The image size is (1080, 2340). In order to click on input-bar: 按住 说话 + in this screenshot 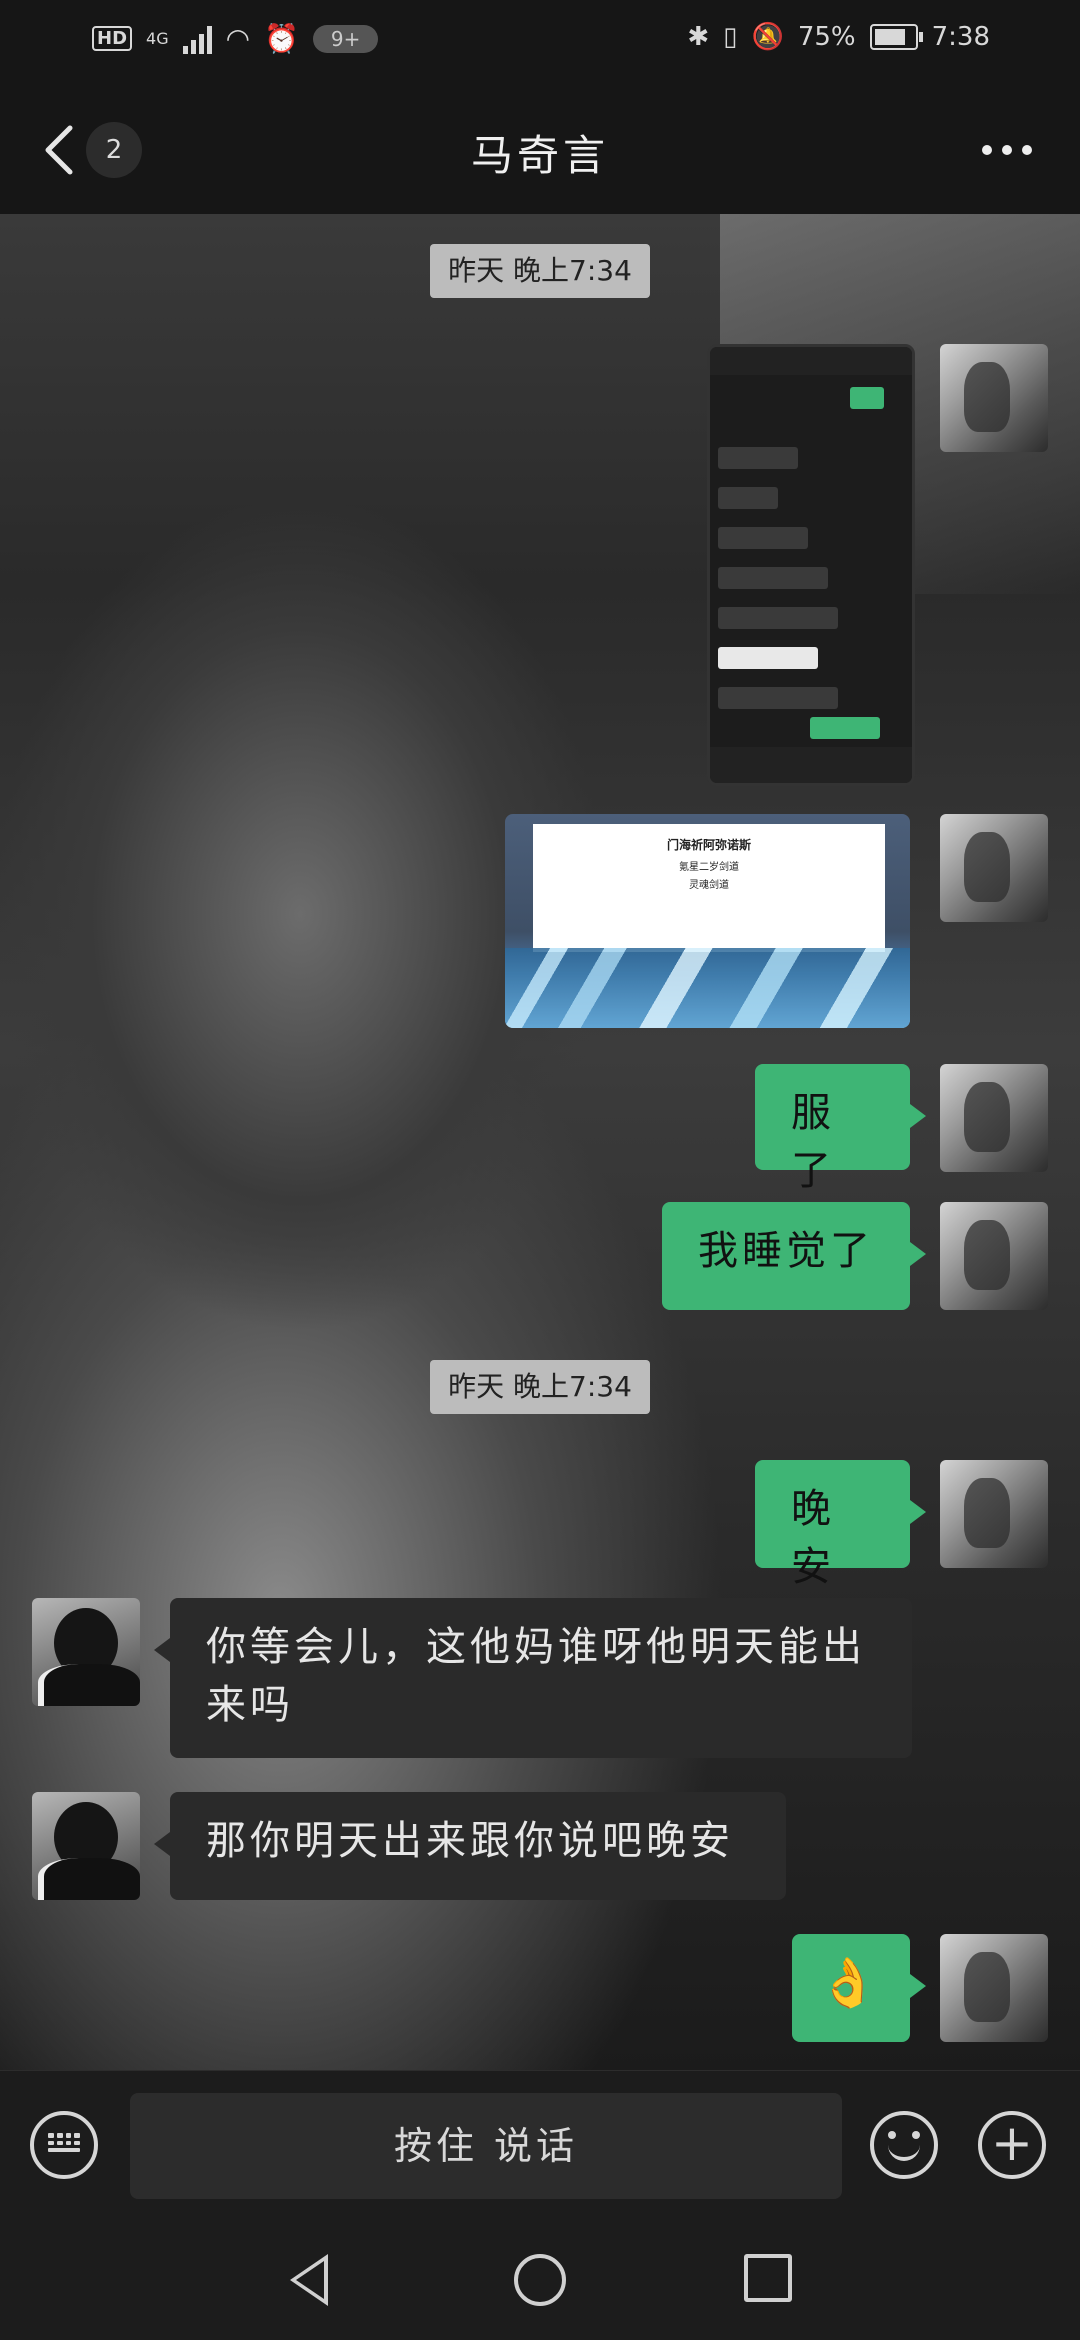, I will do `click(540, 2145)`.